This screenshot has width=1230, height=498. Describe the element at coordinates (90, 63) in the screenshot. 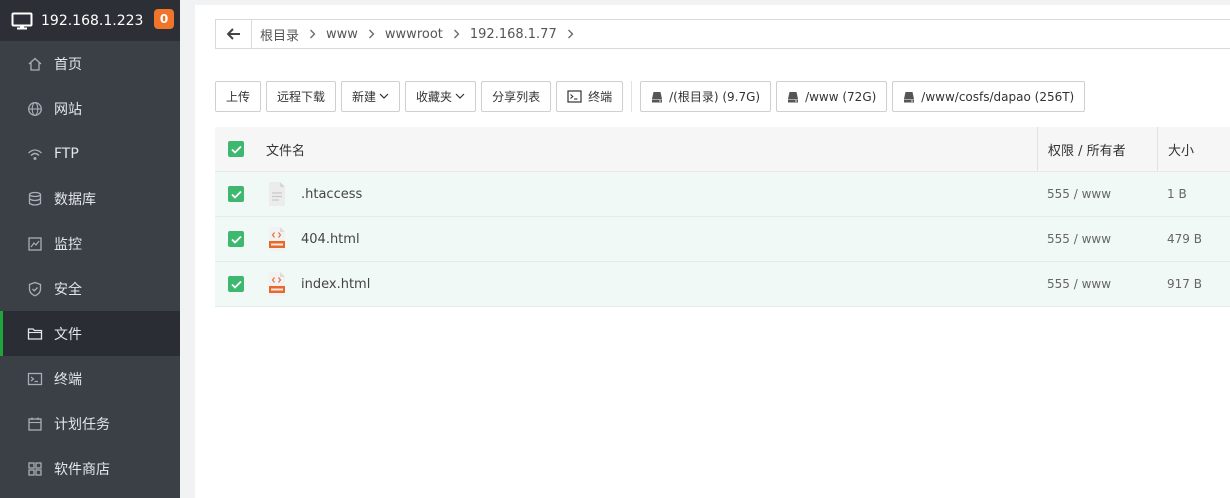

I see `sidebar-item-home: 首页` at that location.